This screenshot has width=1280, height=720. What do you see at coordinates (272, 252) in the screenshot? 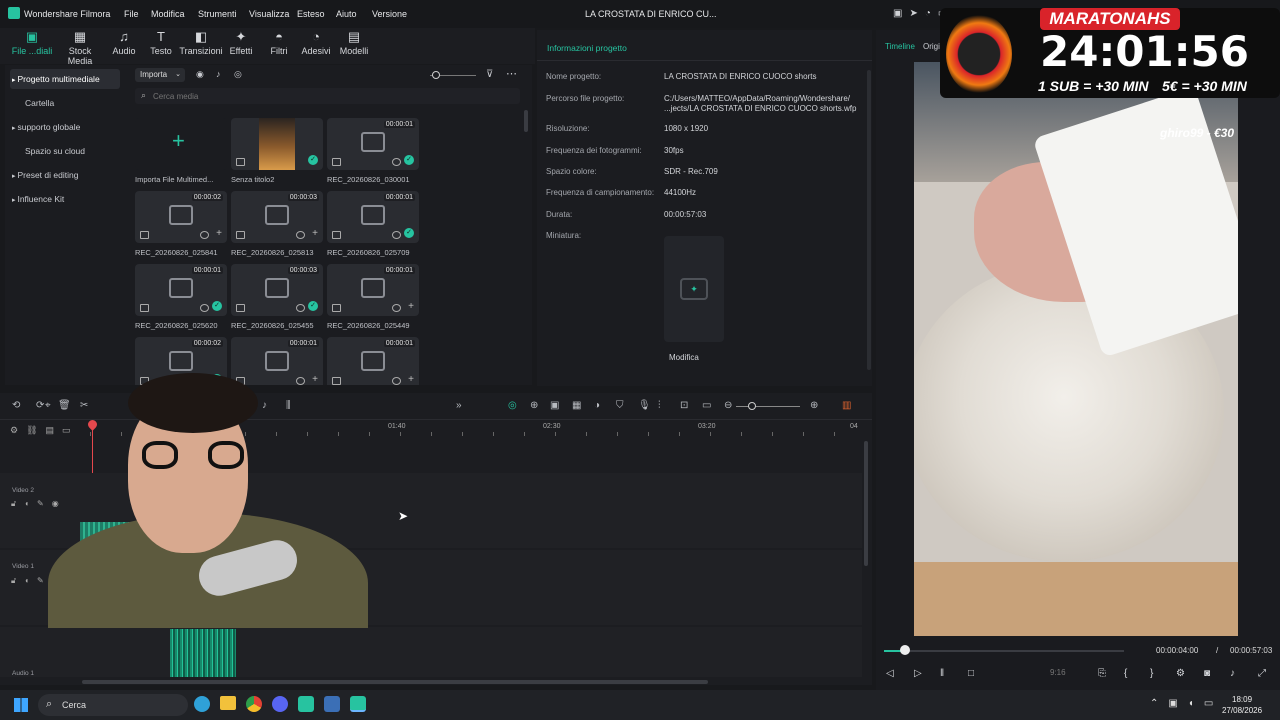
I see `media-item-name: REC_20260826_025813` at bounding box center [272, 252].